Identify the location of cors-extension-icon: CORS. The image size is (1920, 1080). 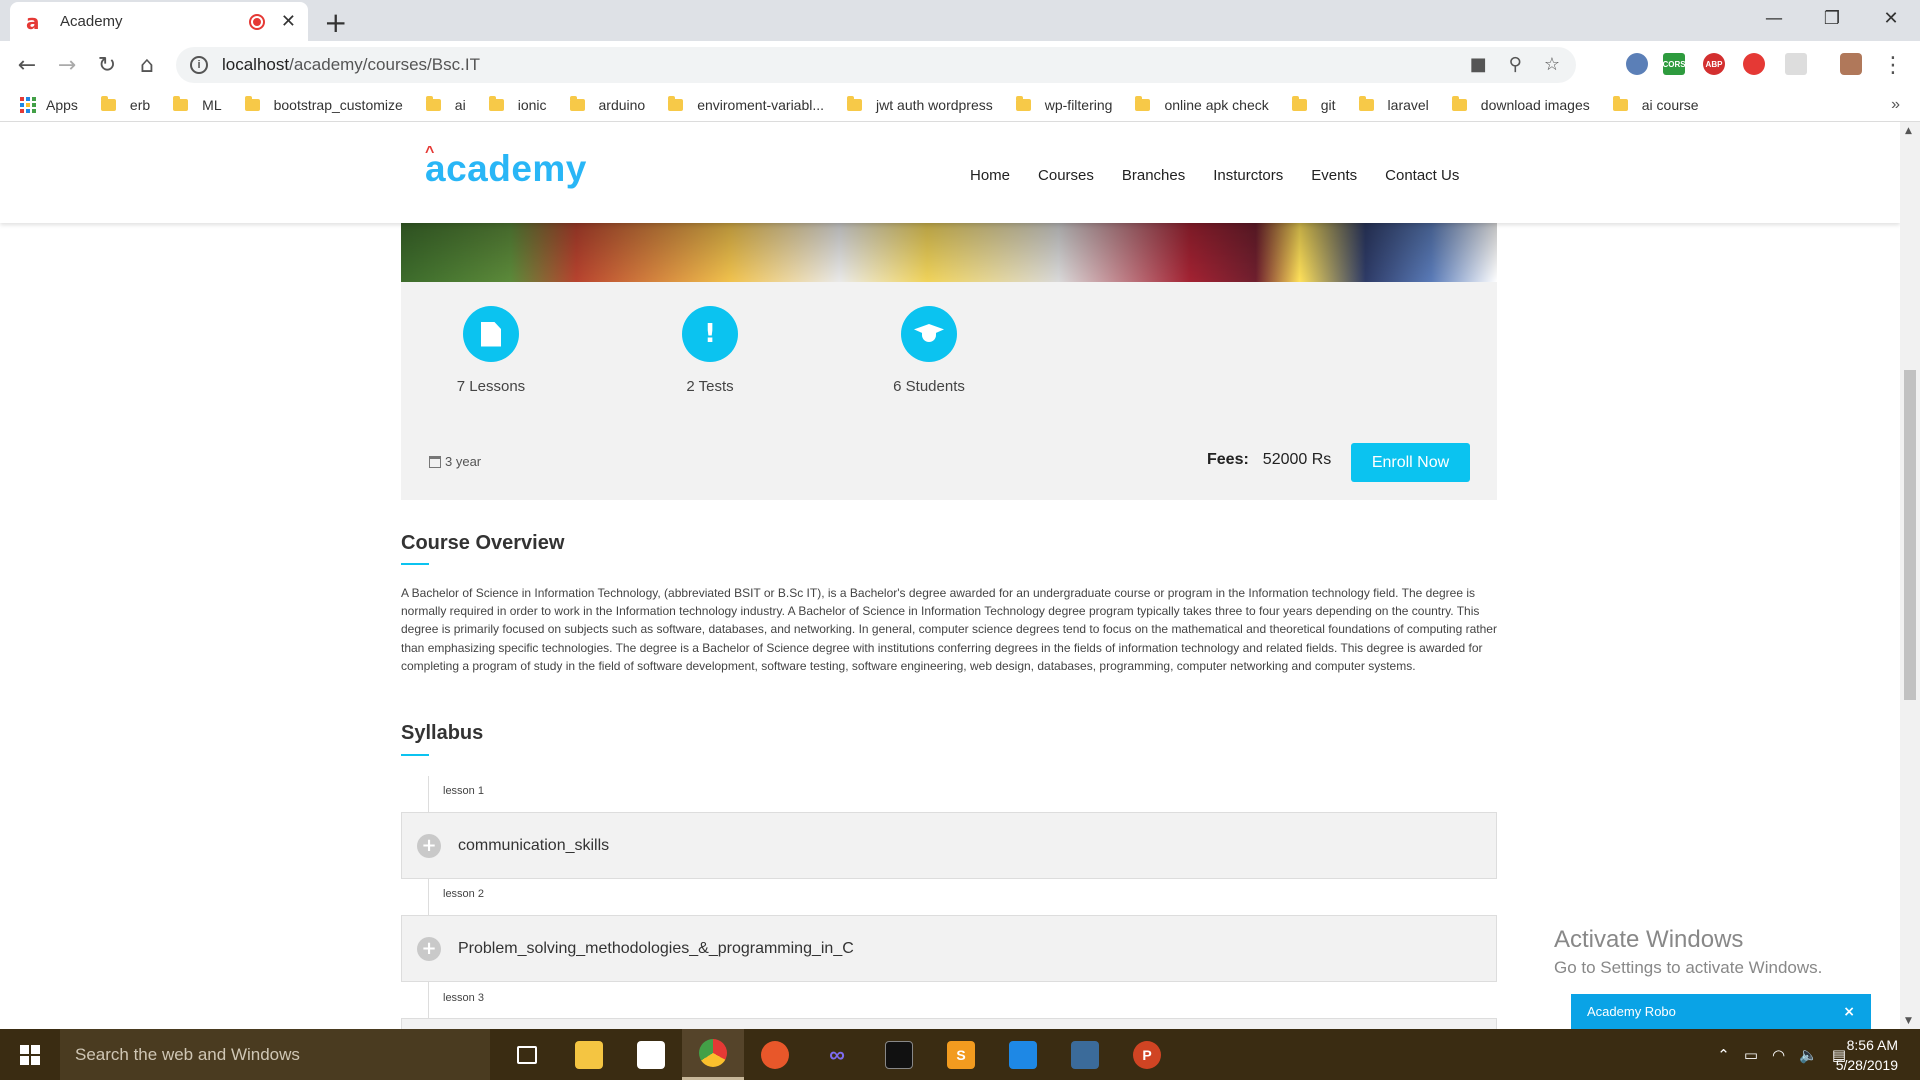
(1674, 64).